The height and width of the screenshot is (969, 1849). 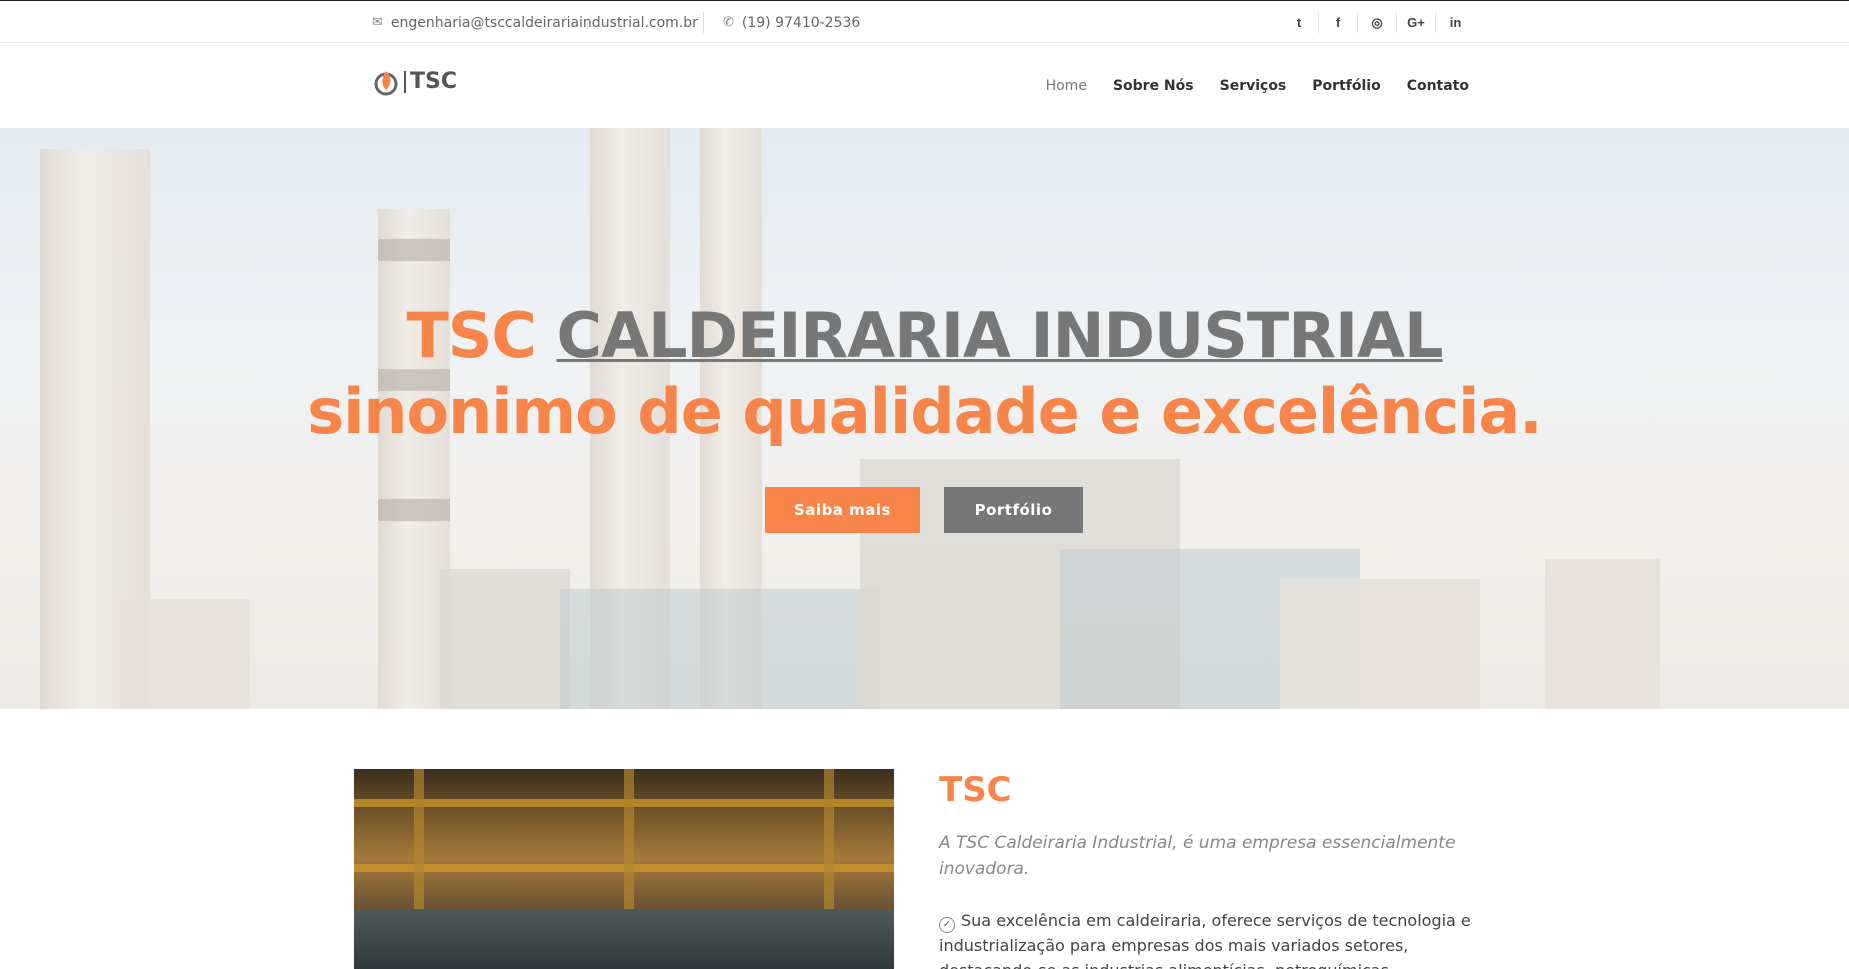 I want to click on hero-title-name: CALDEIRARIA INDUSTRIAL, so click(x=1000, y=335).